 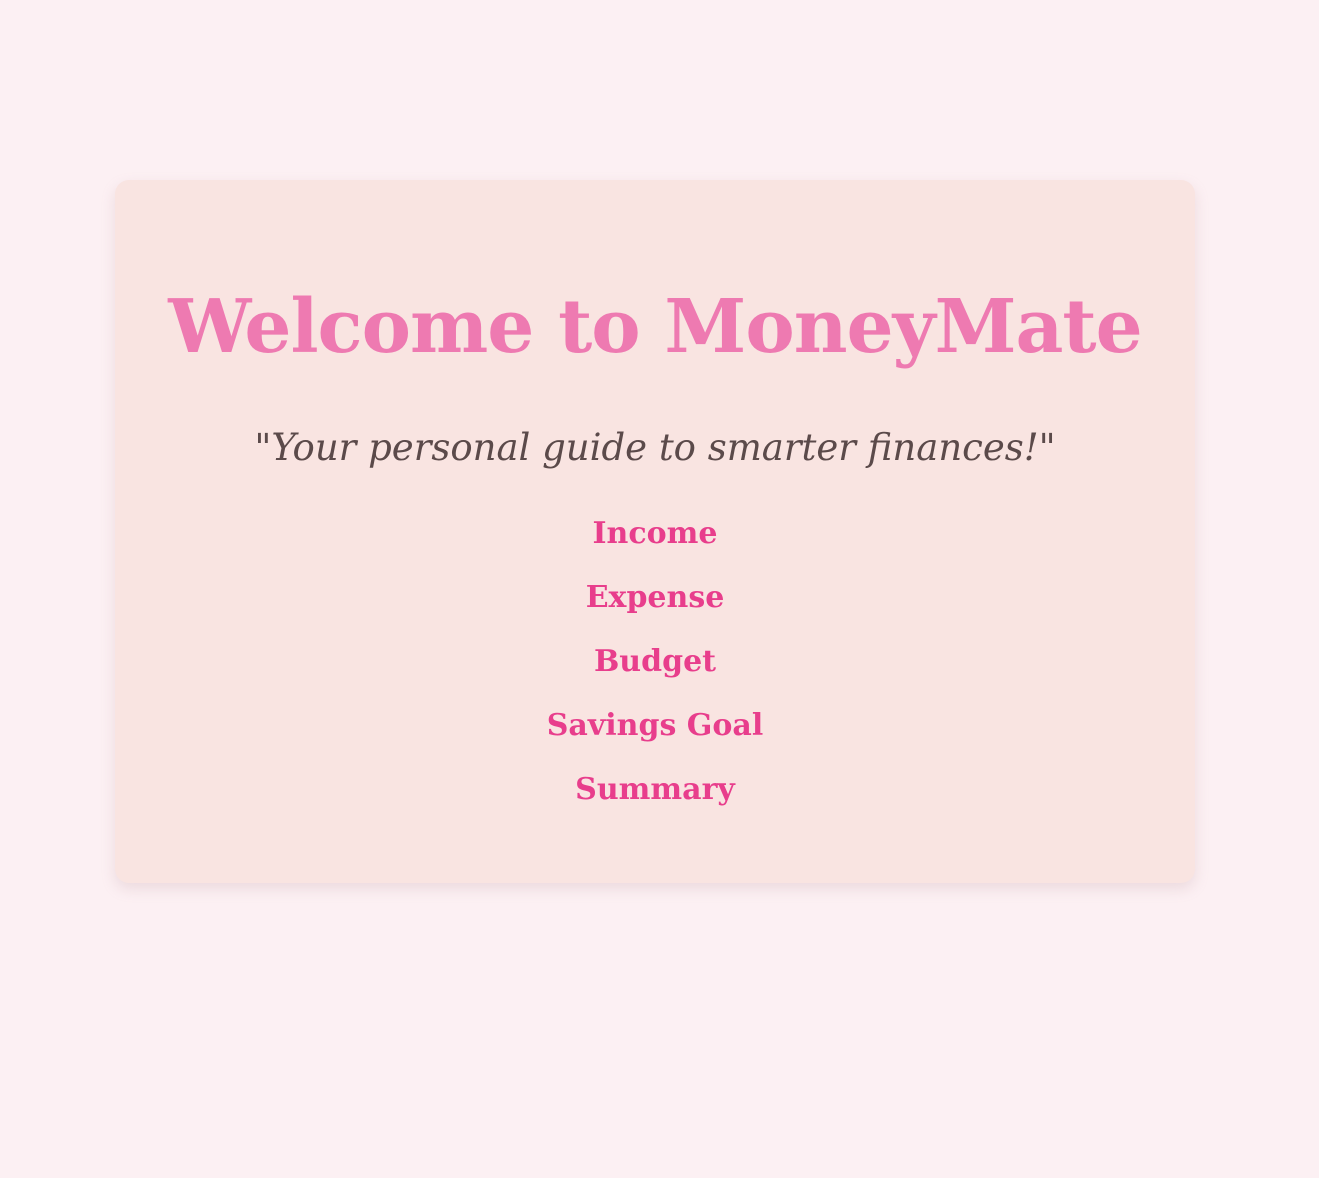 I want to click on nav-link-budget: Budget, so click(x=655, y=672).